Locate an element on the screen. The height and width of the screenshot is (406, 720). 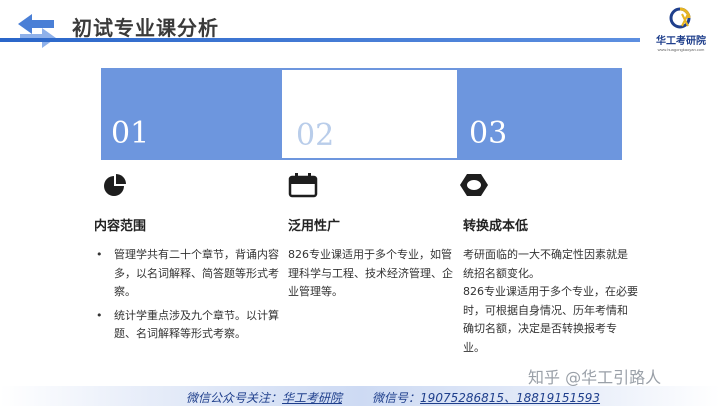
footer-contact: 微信公众号关注：华工考研院 微信号：19075286815、18819151593 is located at coordinates (393, 397).